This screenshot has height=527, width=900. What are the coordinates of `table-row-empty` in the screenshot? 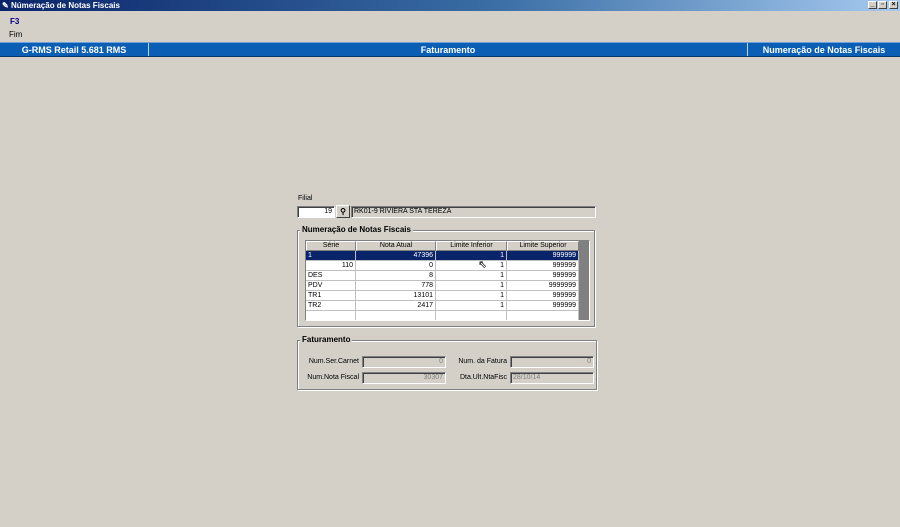 It's located at (442, 315).